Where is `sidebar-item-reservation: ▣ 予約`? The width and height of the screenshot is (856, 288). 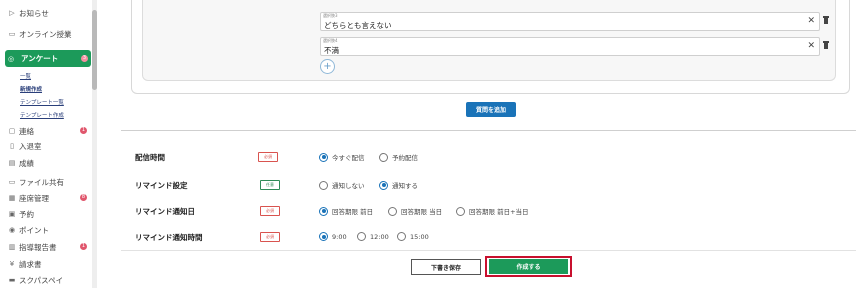 sidebar-item-reservation: ▣ 予約 is located at coordinates (20, 214).